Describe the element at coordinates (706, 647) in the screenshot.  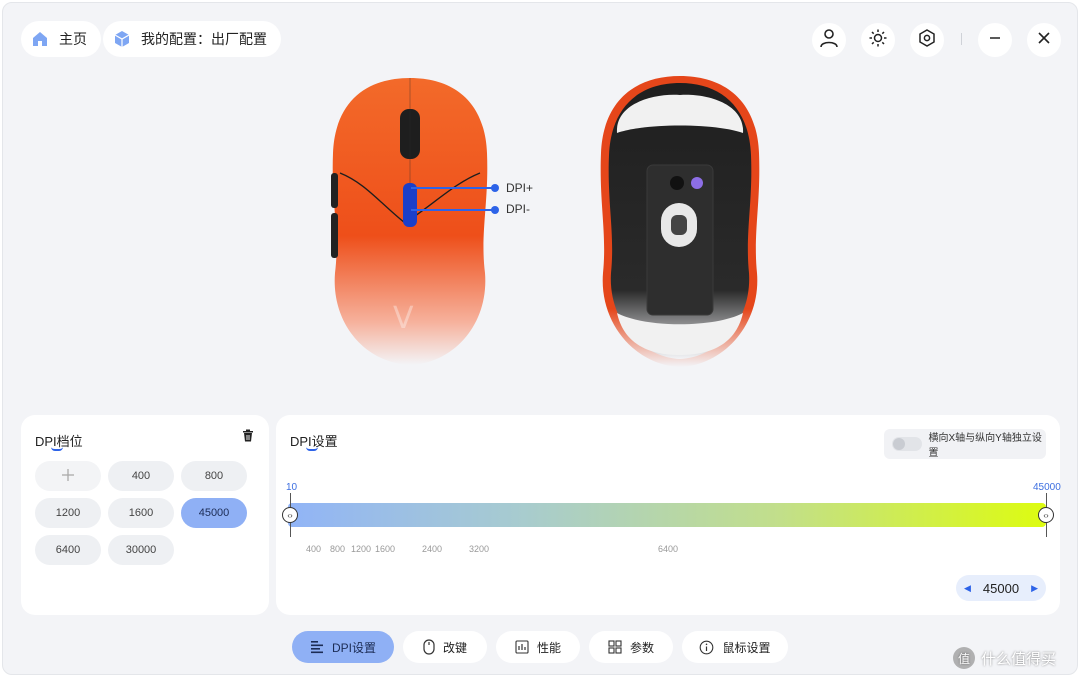
I see `info-icon` at that location.